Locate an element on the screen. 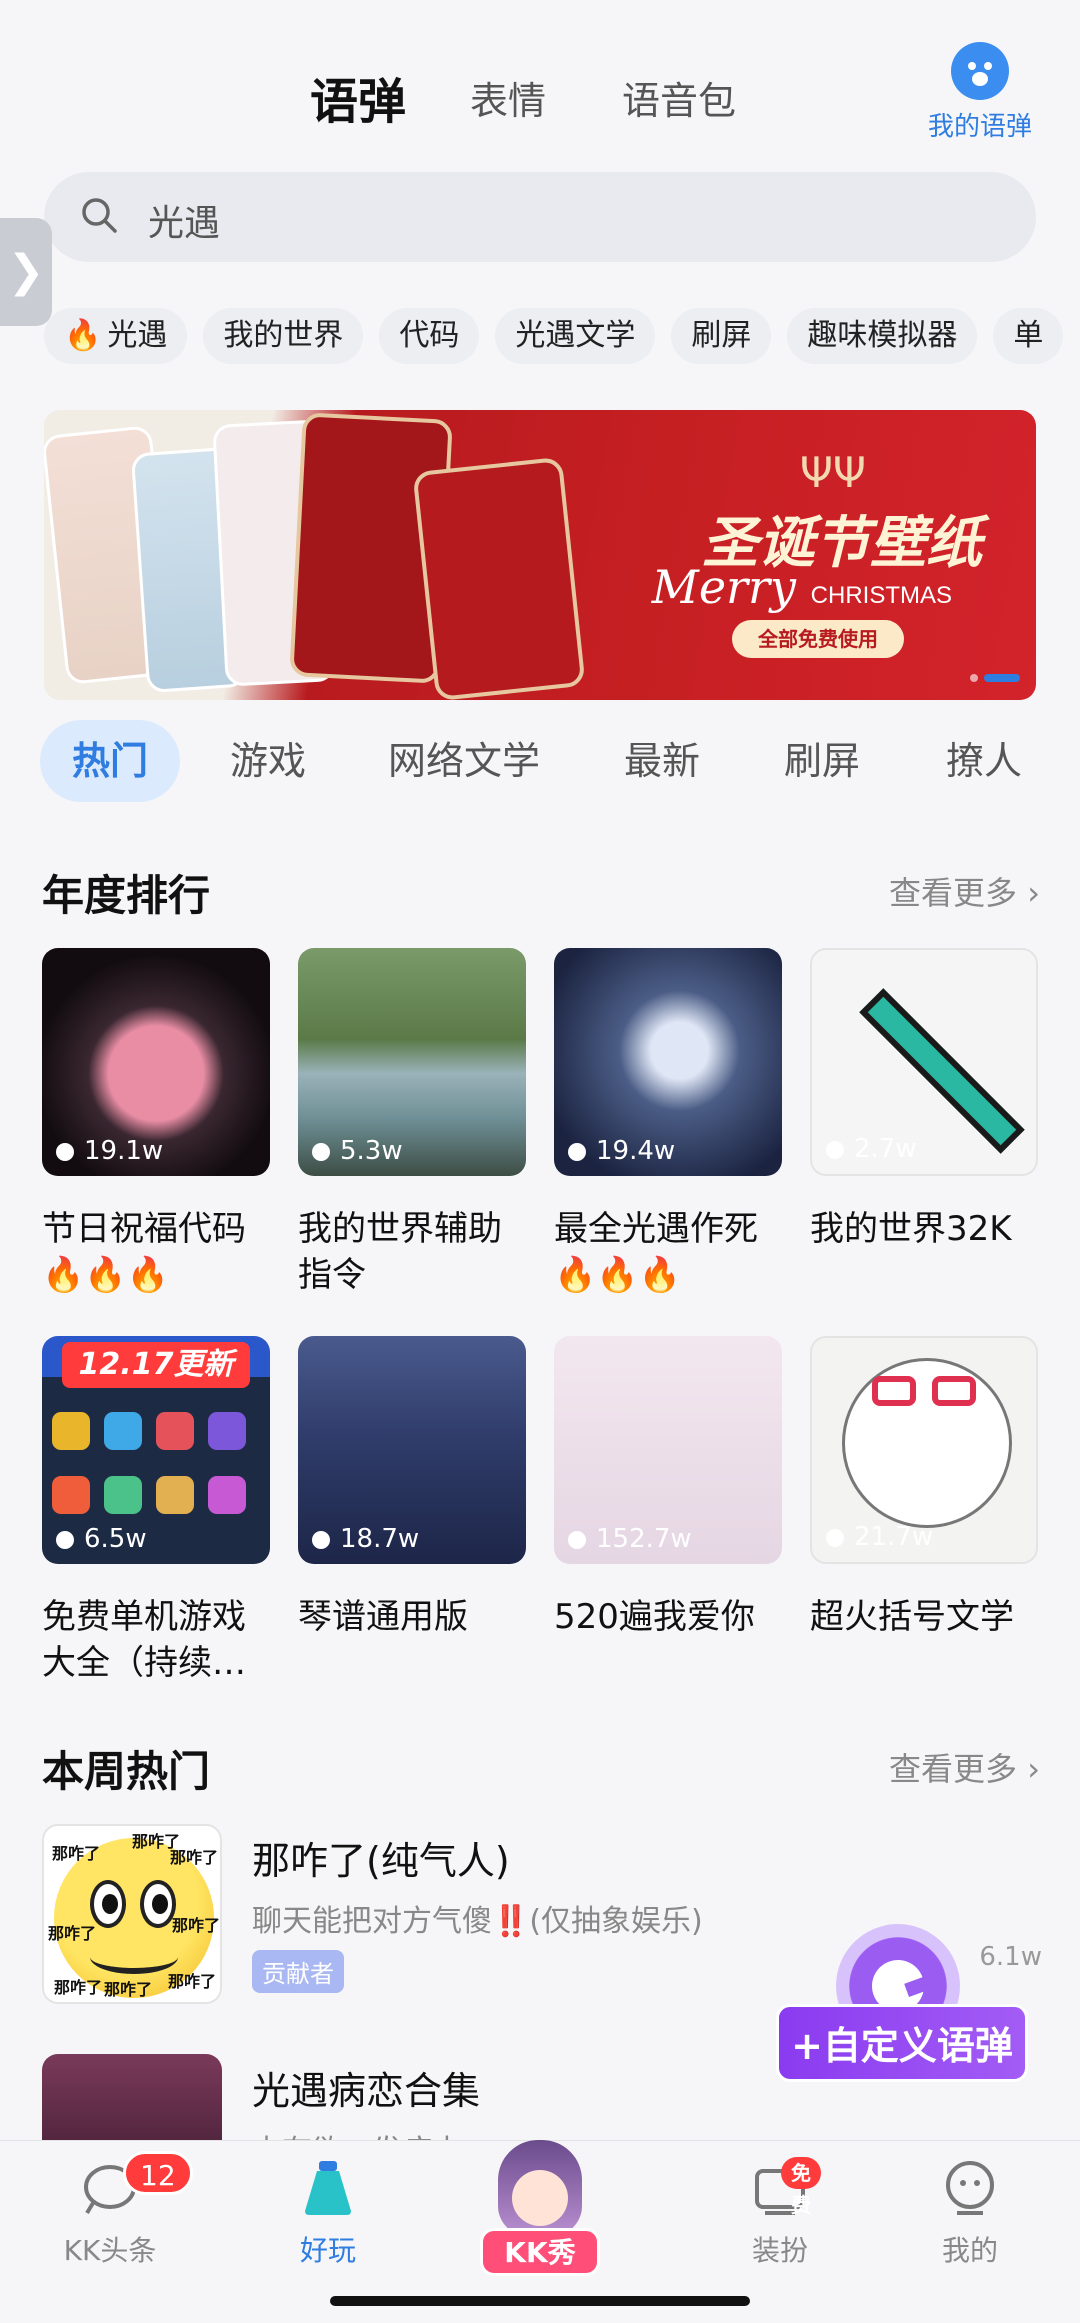 The height and width of the screenshot is (2323, 1080). nav-kk-show: KK秀 is located at coordinates (540, 2215).